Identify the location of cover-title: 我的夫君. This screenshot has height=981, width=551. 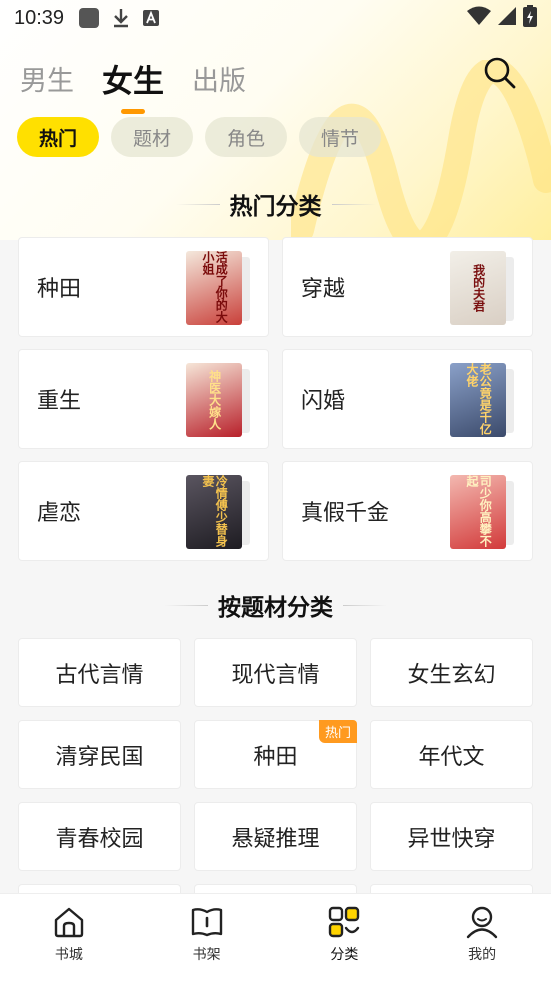
(478, 288).